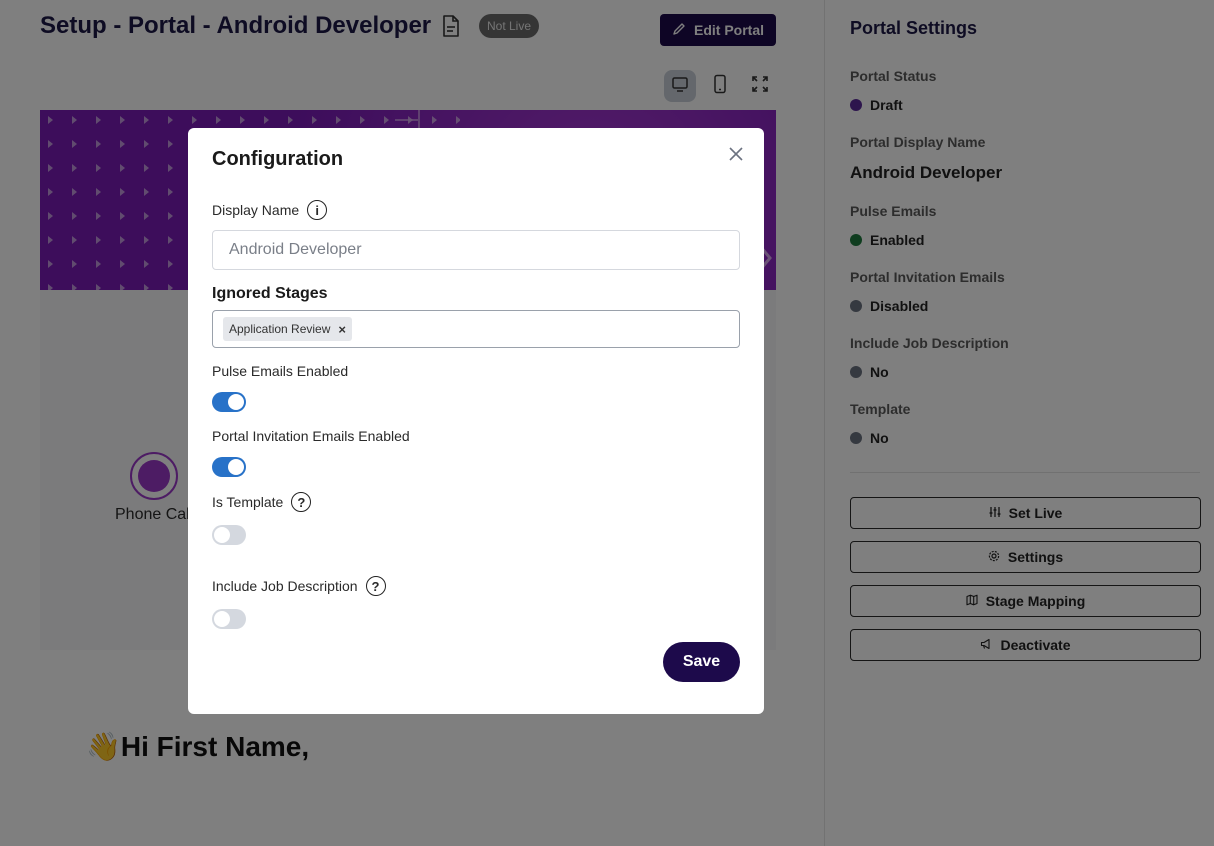  I want to click on job-description-field-label: Include Job Description ?, so click(299, 586).